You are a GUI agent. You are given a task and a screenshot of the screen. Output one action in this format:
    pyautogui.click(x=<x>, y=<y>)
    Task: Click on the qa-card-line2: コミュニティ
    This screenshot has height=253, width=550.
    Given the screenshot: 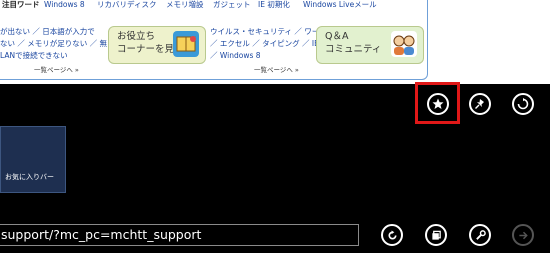 What is the action you would take?
    pyautogui.click(x=353, y=49)
    